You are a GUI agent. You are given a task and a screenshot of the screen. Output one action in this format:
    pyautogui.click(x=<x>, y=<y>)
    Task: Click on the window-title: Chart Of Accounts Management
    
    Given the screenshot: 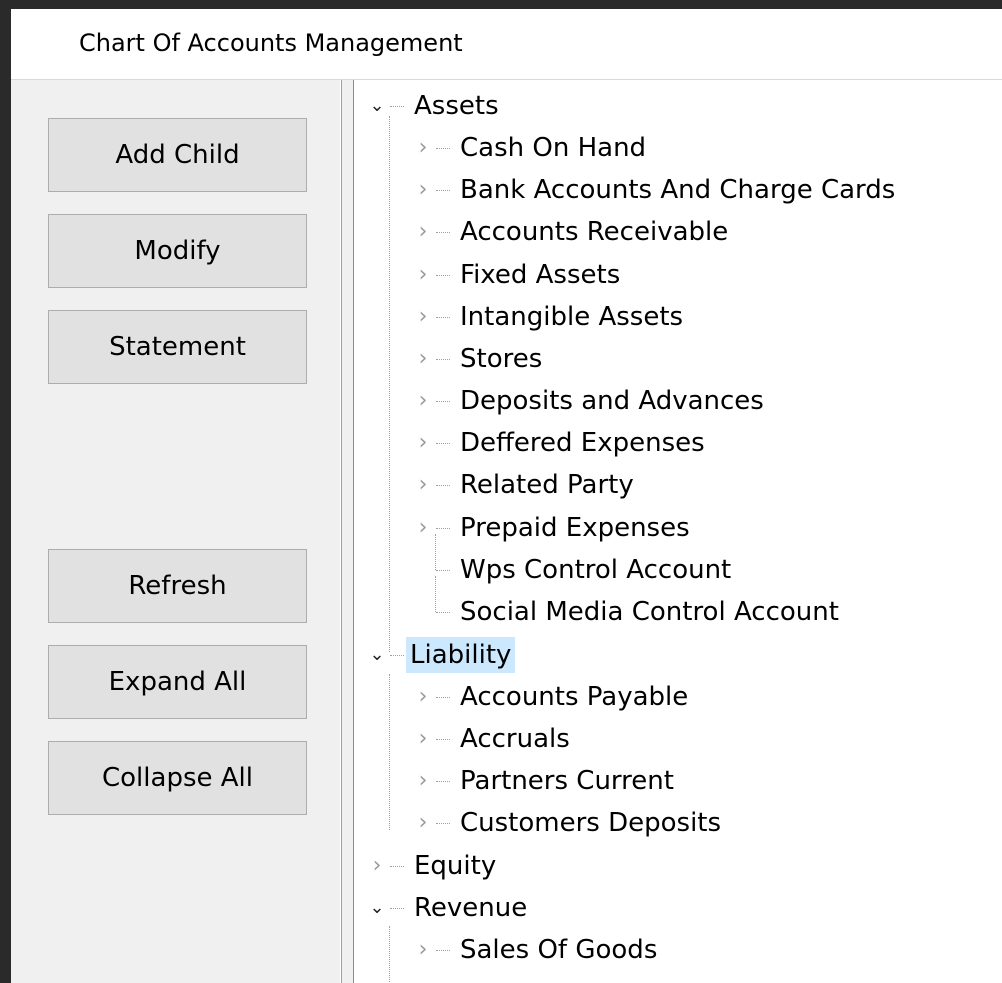 What is the action you would take?
    pyautogui.click(x=271, y=43)
    